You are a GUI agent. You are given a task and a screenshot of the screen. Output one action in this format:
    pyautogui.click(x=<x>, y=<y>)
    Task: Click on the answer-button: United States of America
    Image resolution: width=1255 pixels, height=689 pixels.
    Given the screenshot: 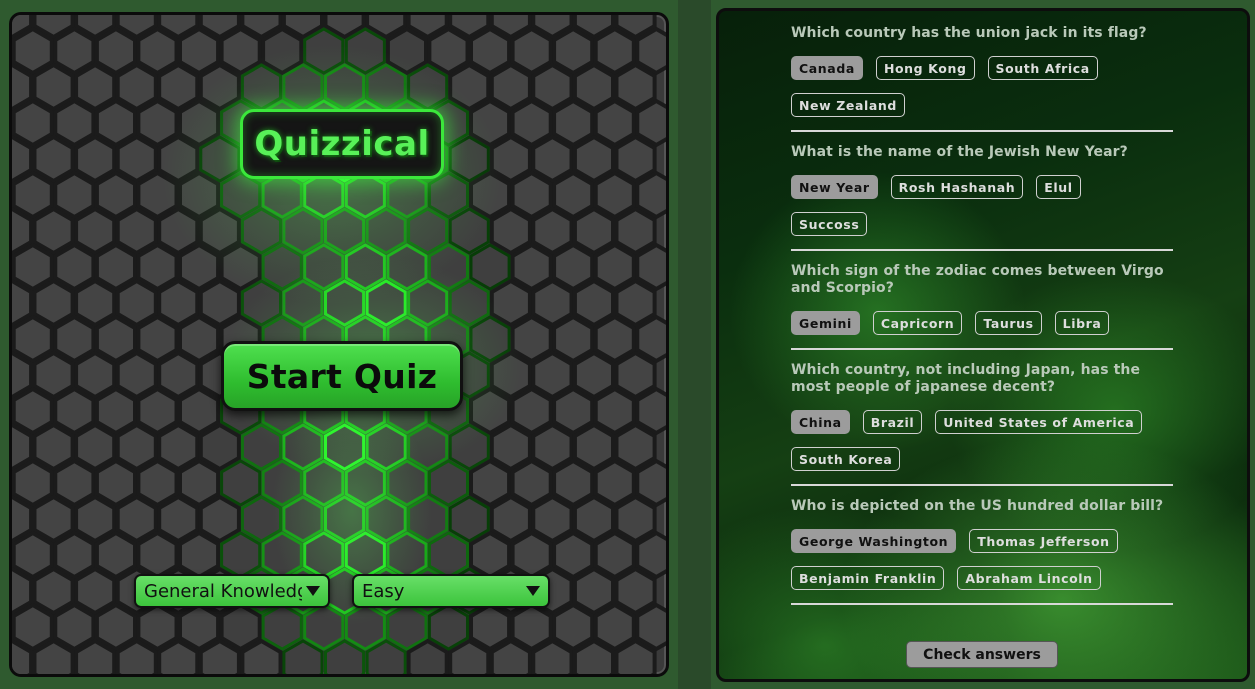 What is the action you would take?
    pyautogui.click(x=1039, y=422)
    